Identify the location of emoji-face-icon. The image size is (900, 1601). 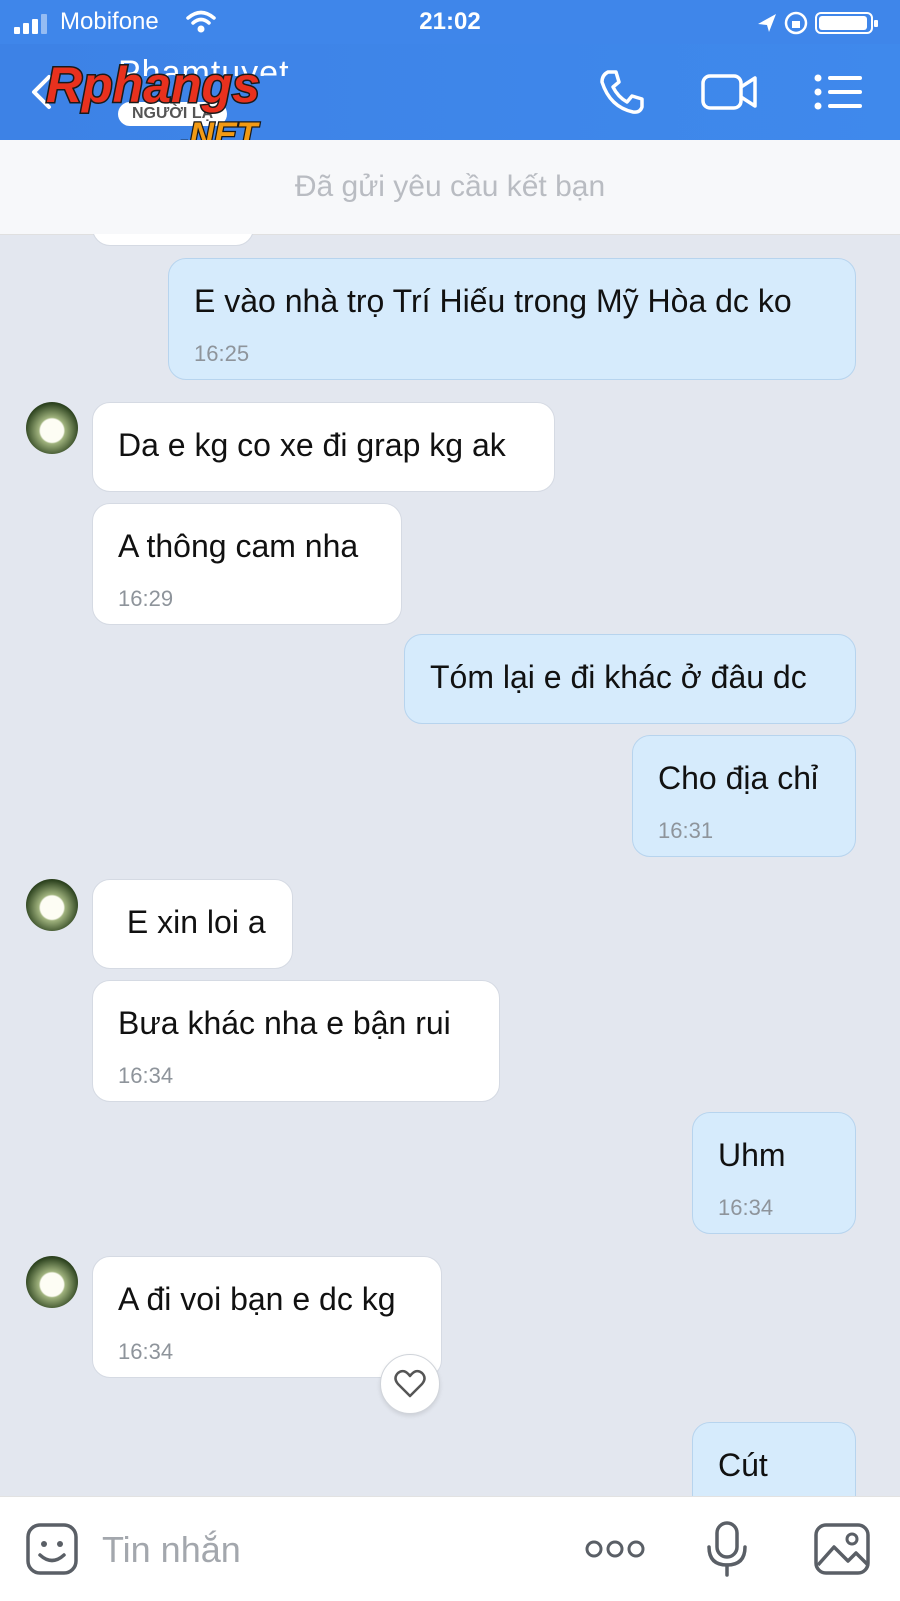
(52, 1549).